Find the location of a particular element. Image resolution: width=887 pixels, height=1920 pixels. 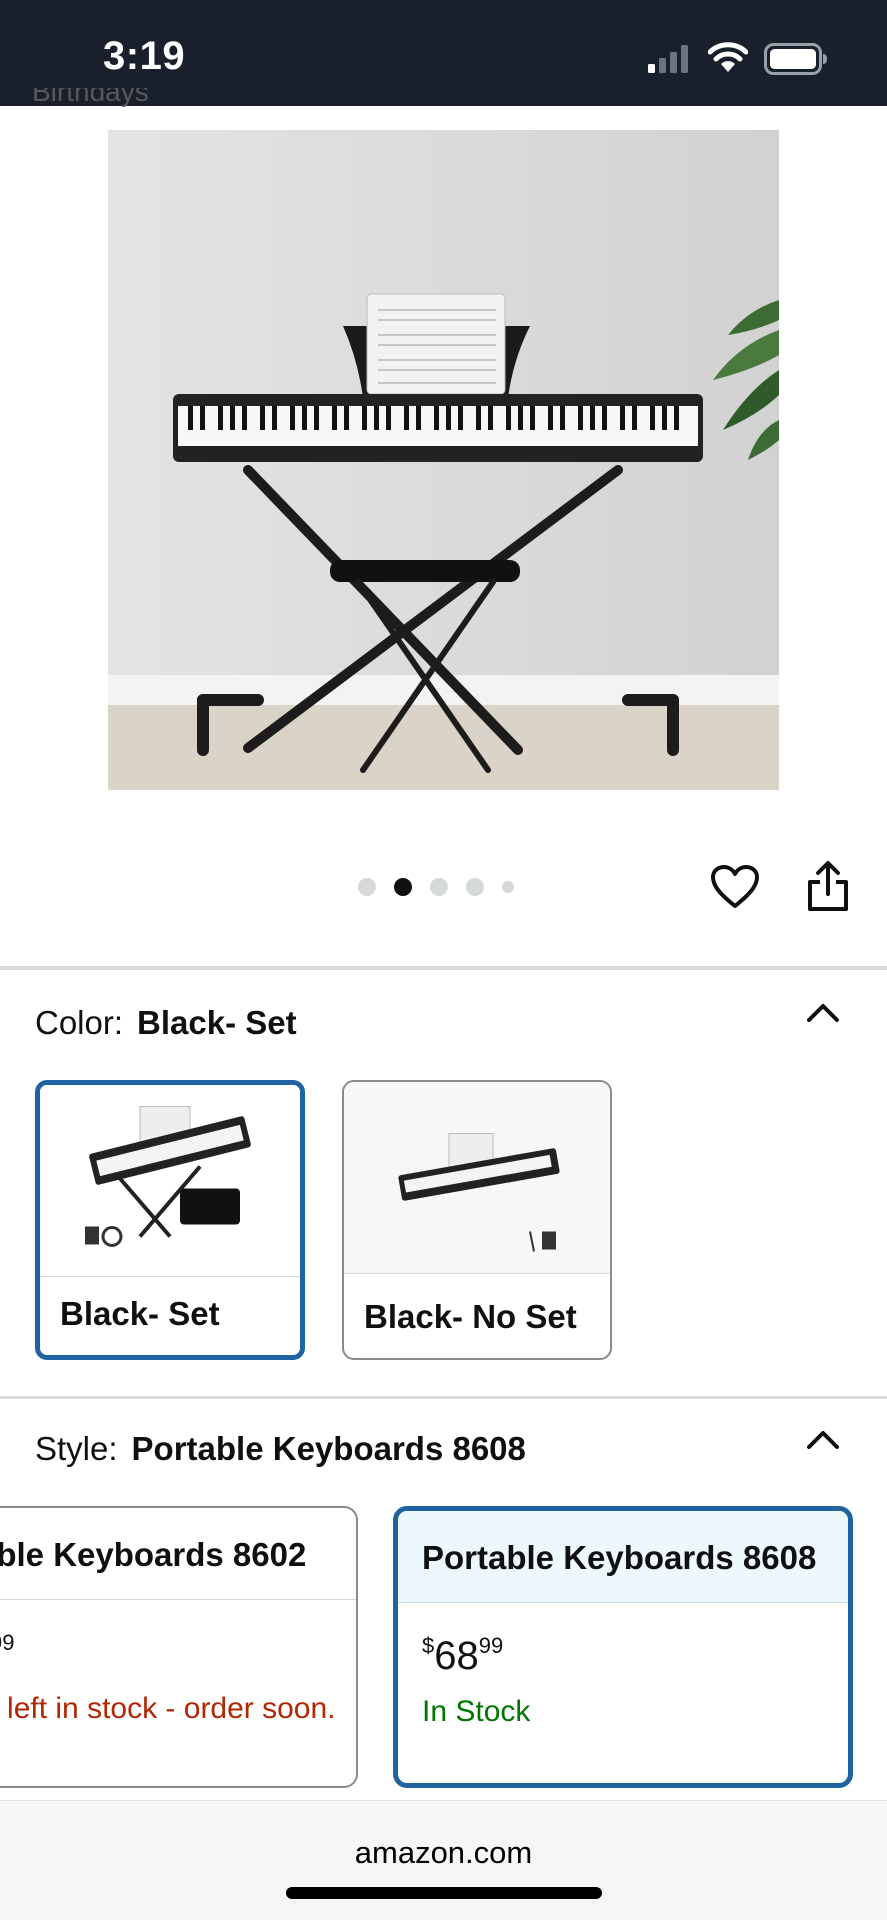

battery-icon is located at coordinates (795, 59).